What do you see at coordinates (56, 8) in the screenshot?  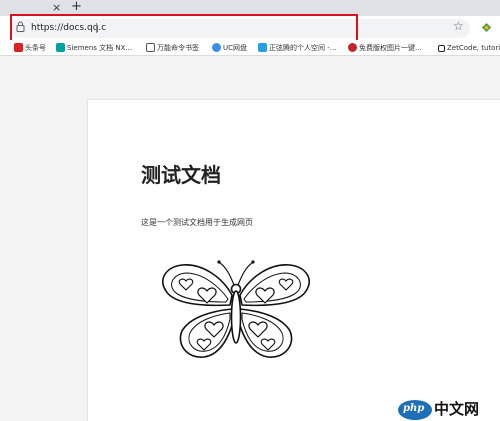 I see `tab-close-button: ×` at bounding box center [56, 8].